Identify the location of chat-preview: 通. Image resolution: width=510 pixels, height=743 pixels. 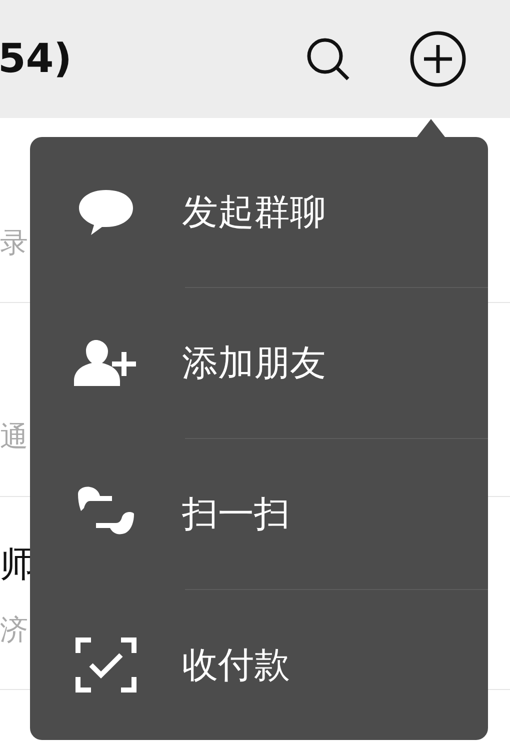
(14, 437).